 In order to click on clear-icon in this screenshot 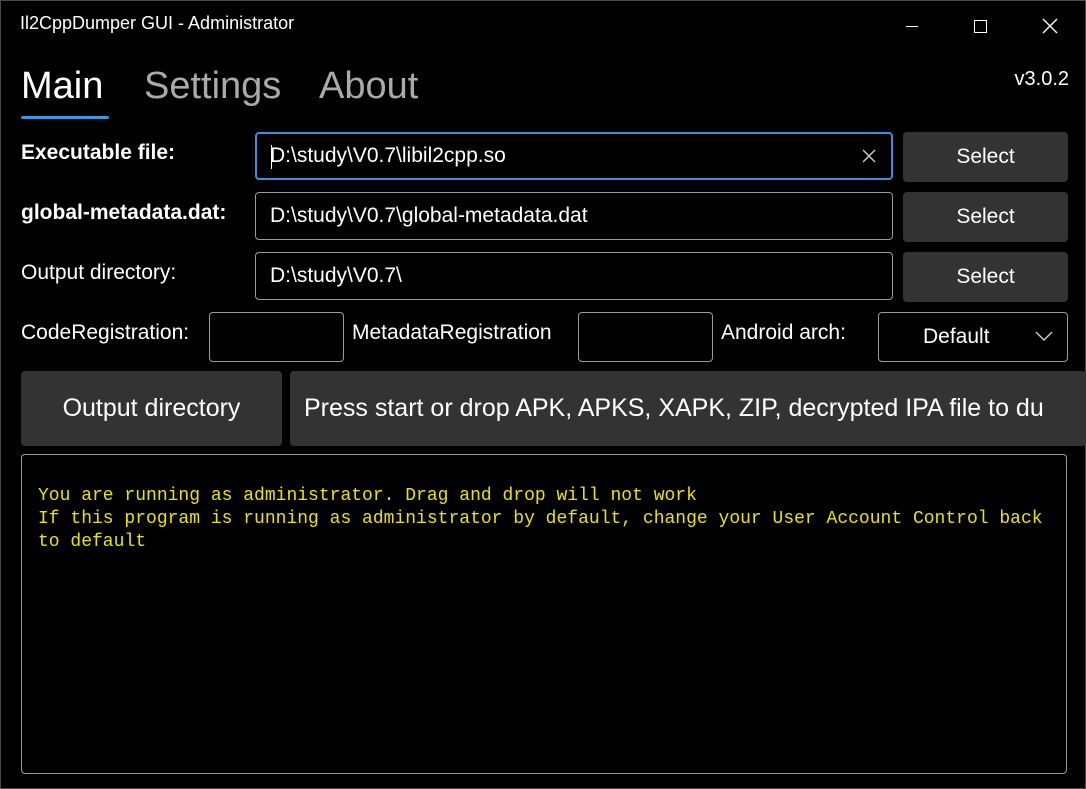, I will do `click(869, 156)`.